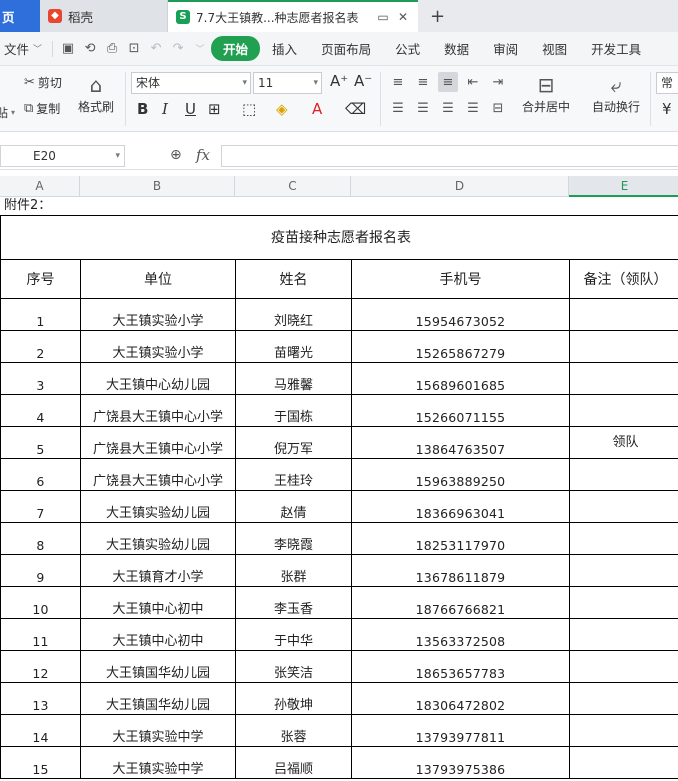 The width and height of the screenshot is (678, 781). I want to click on table-cell-no: 1, so click(40, 314).